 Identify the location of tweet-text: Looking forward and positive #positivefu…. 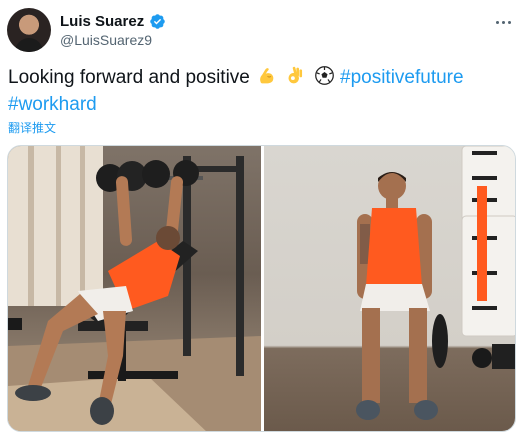
(263, 91).